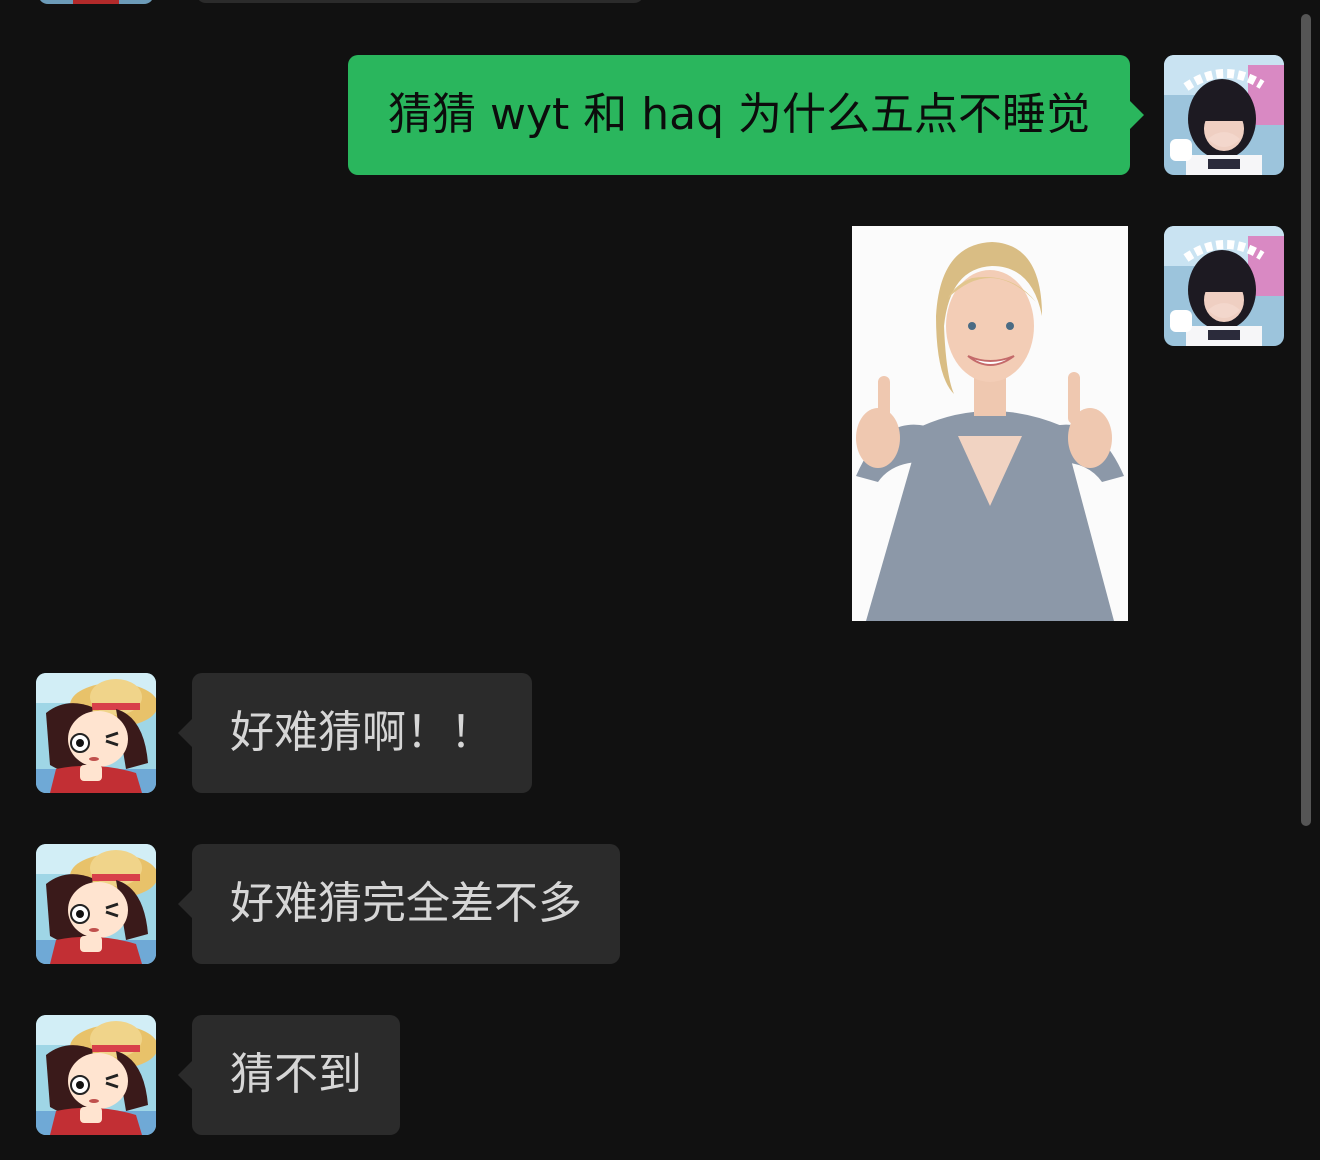  What do you see at coordinates (406, 903) in the screenshot?
I see `message-text: 好难猜完全差不多` at bounding box center [406, 903].